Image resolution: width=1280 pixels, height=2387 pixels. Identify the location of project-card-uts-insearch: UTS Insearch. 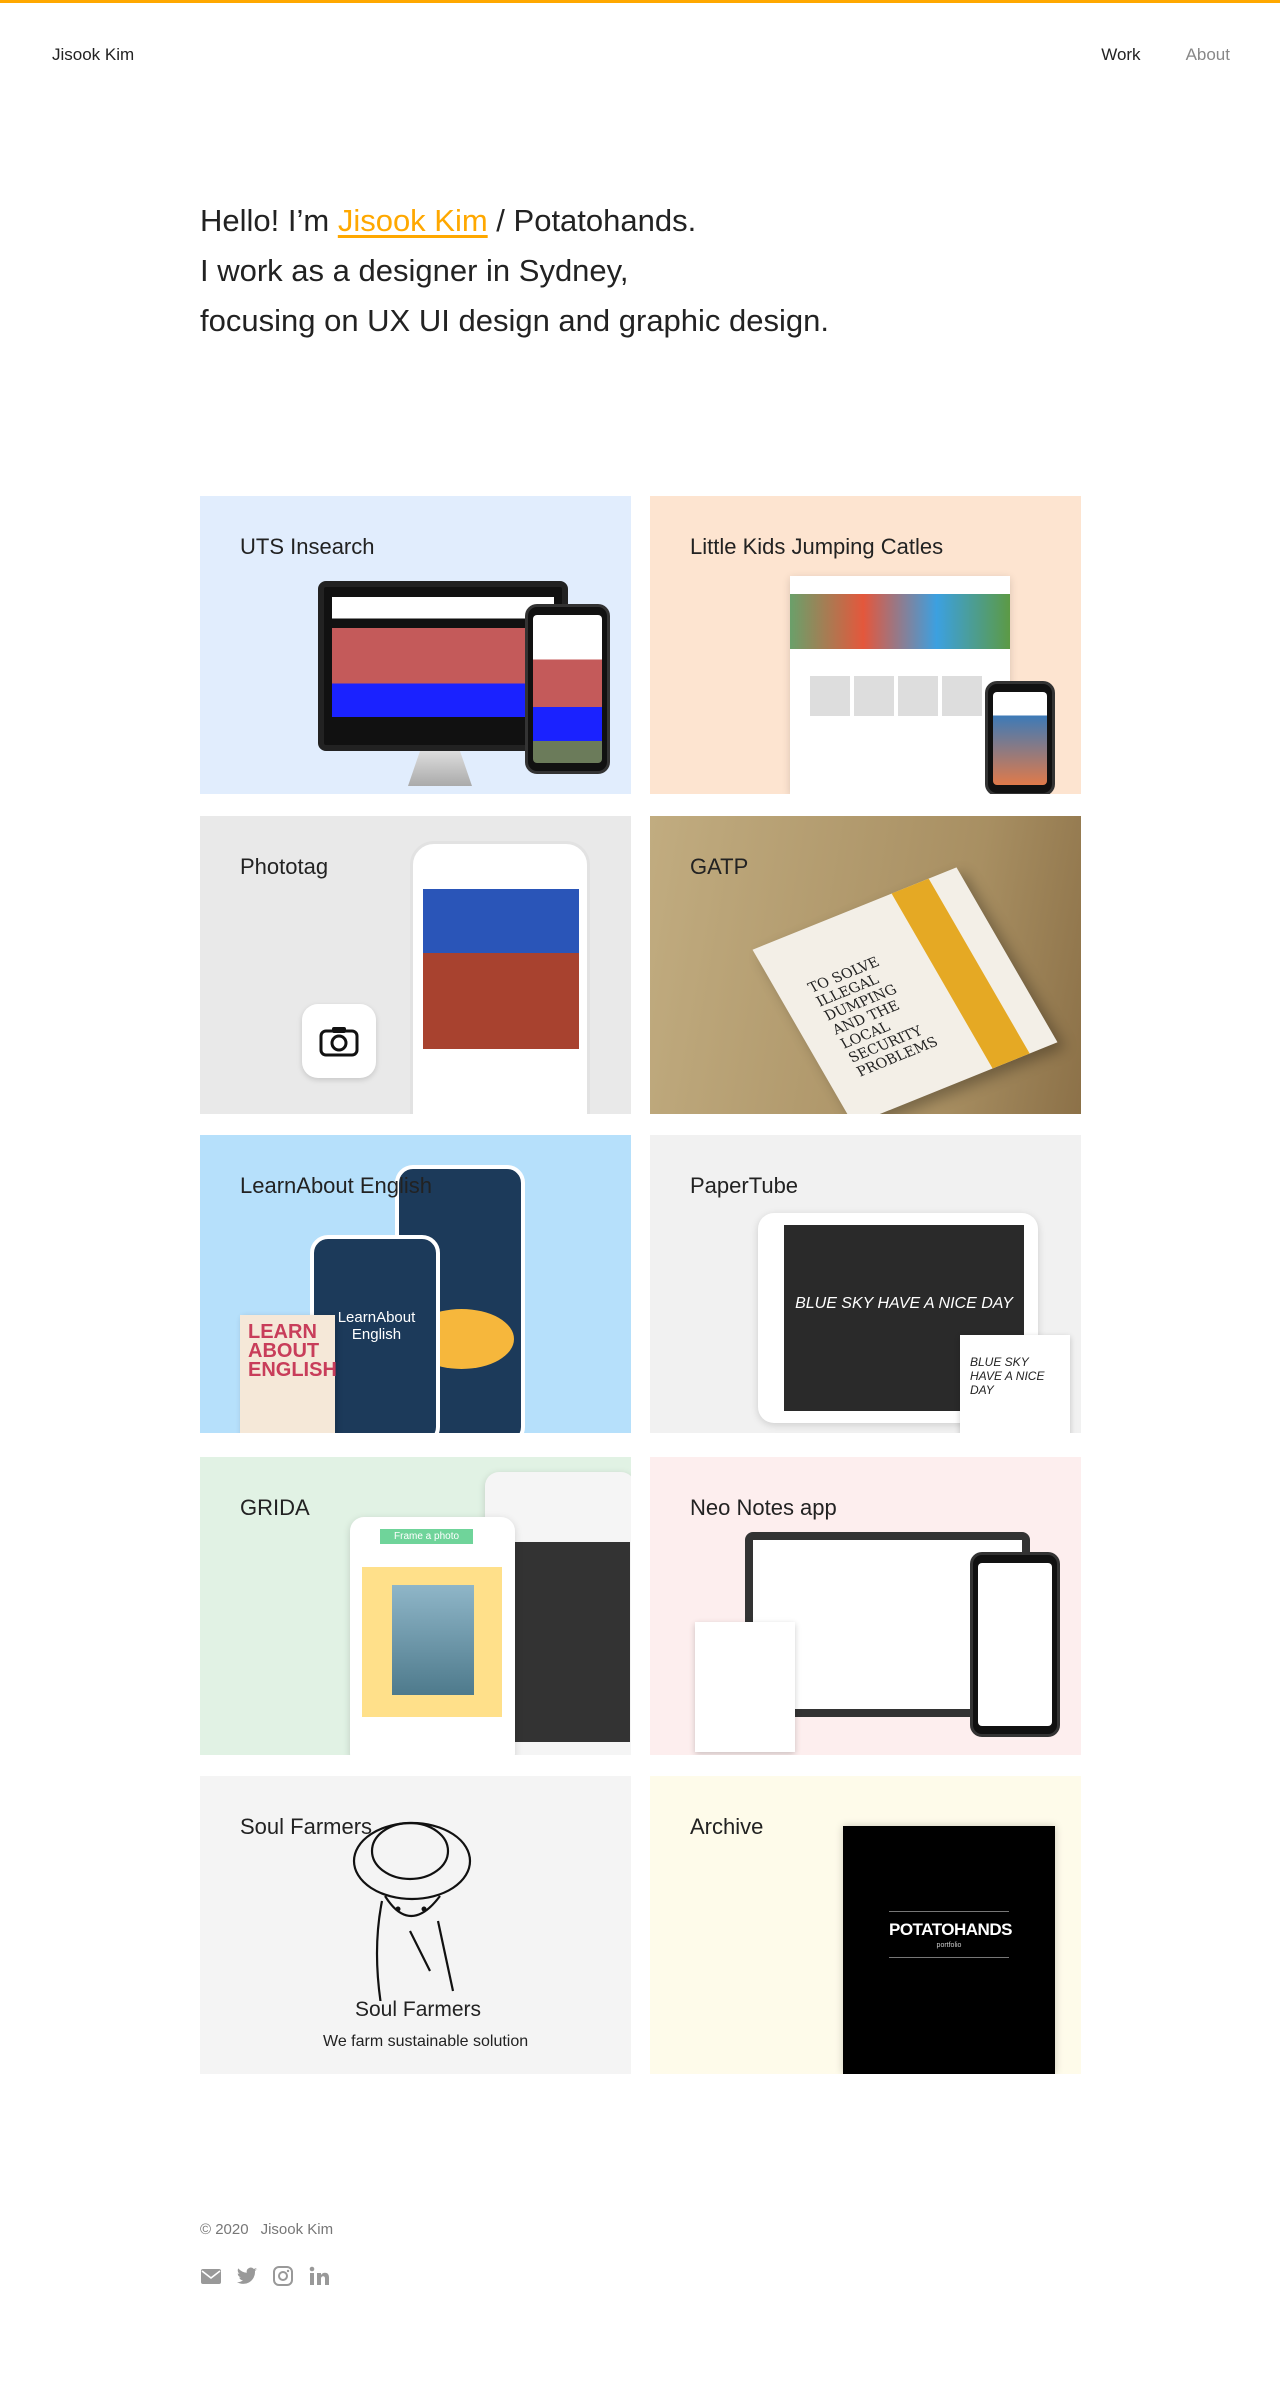
(415, 645).